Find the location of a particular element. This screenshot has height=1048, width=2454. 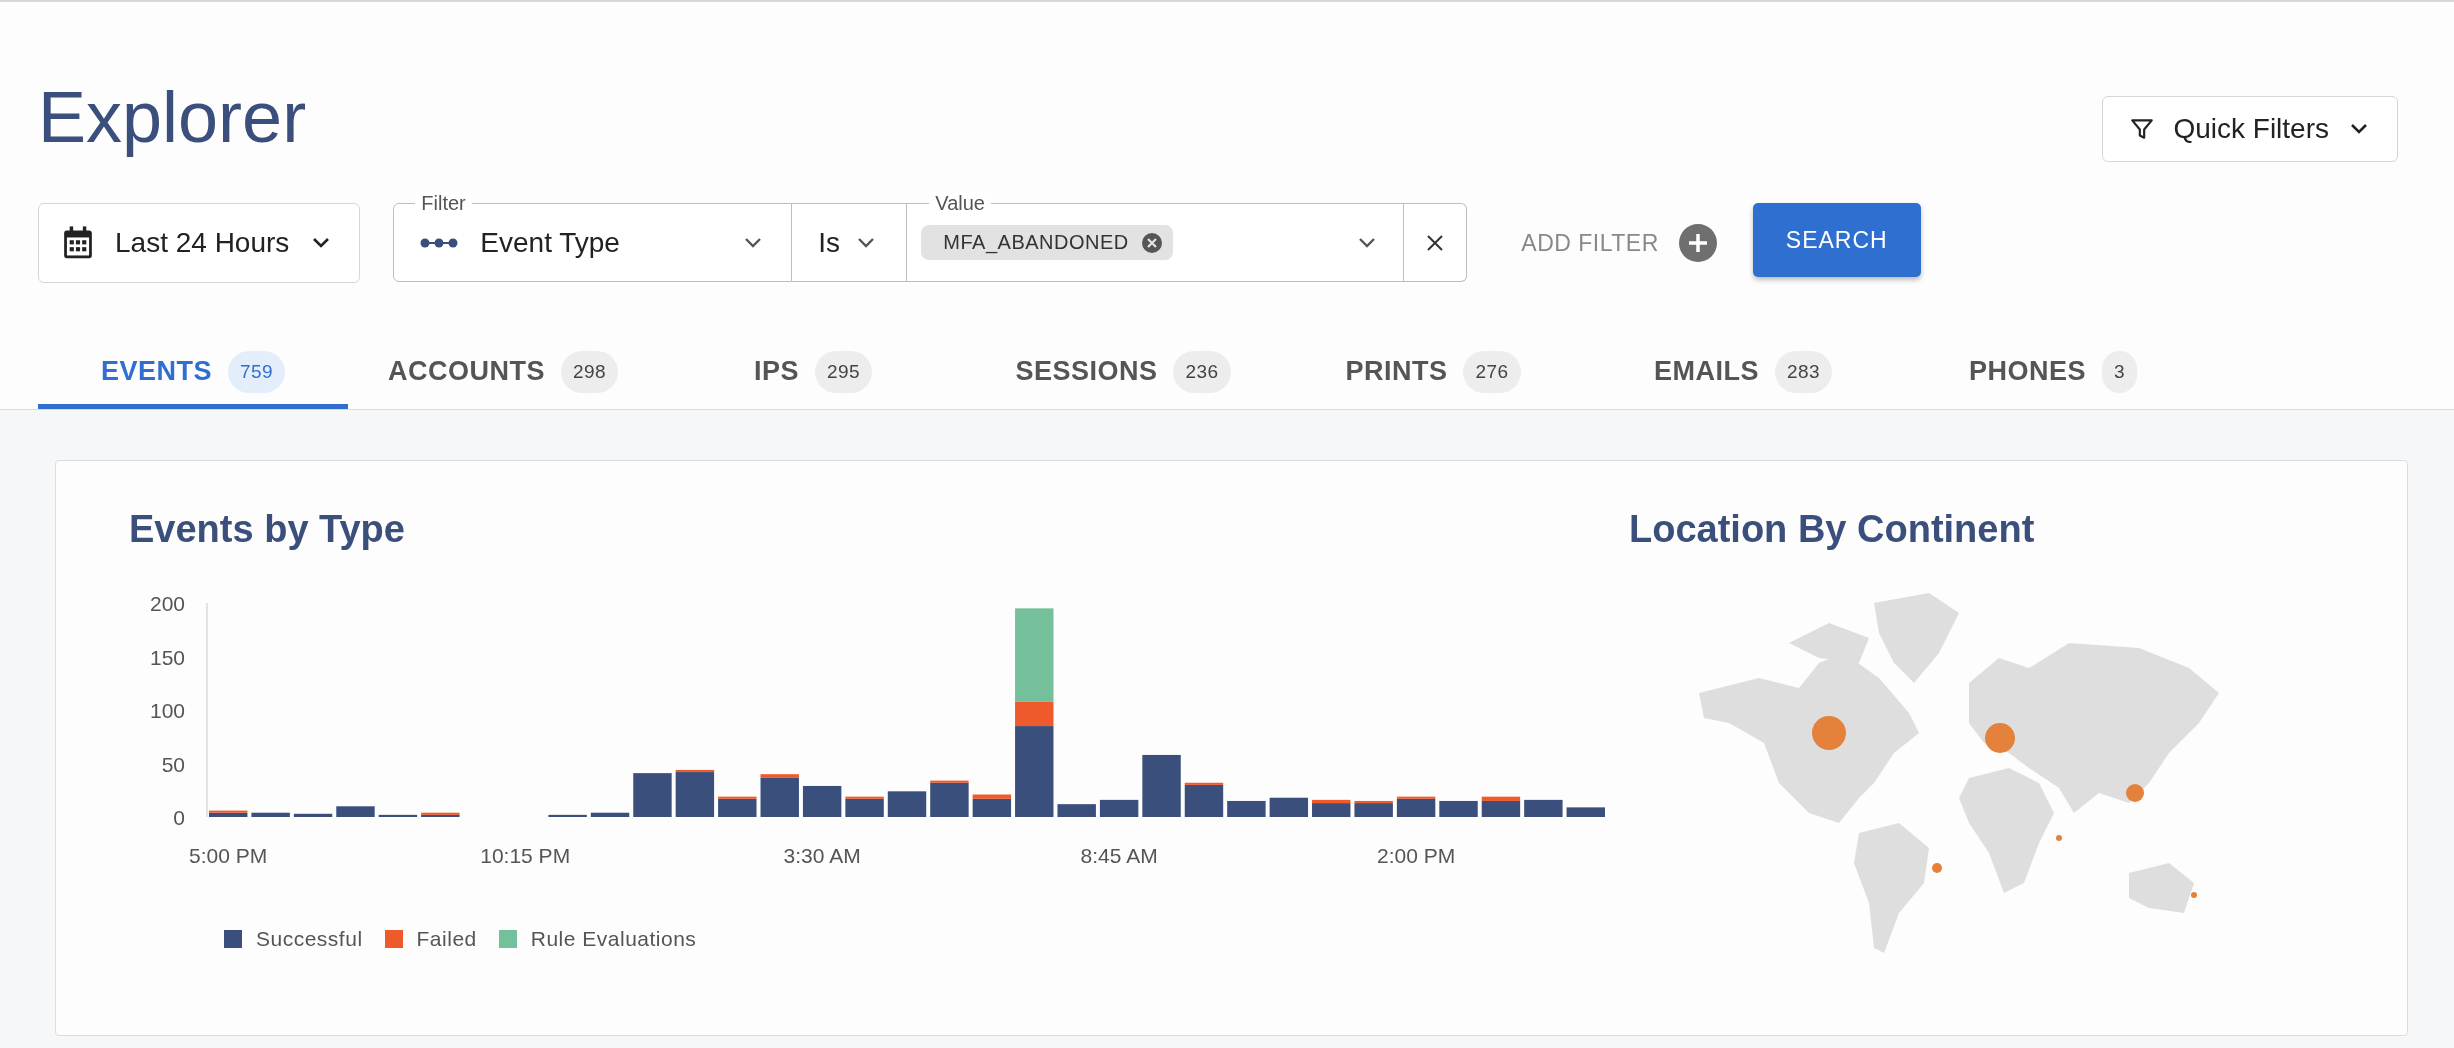

tab: PRINTS 276 is located at coordinates (1433, 374).